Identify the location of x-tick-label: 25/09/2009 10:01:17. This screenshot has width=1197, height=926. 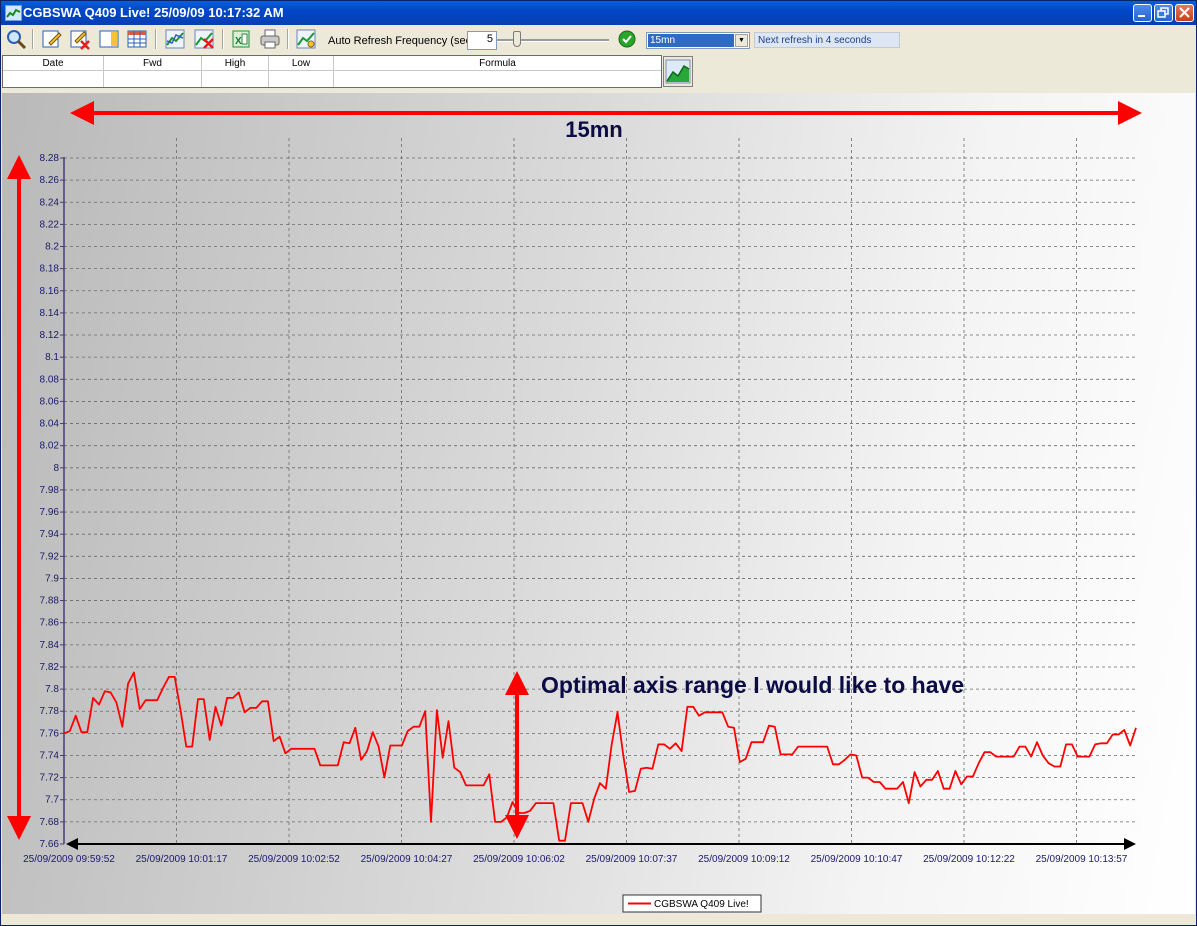
(182, 859).